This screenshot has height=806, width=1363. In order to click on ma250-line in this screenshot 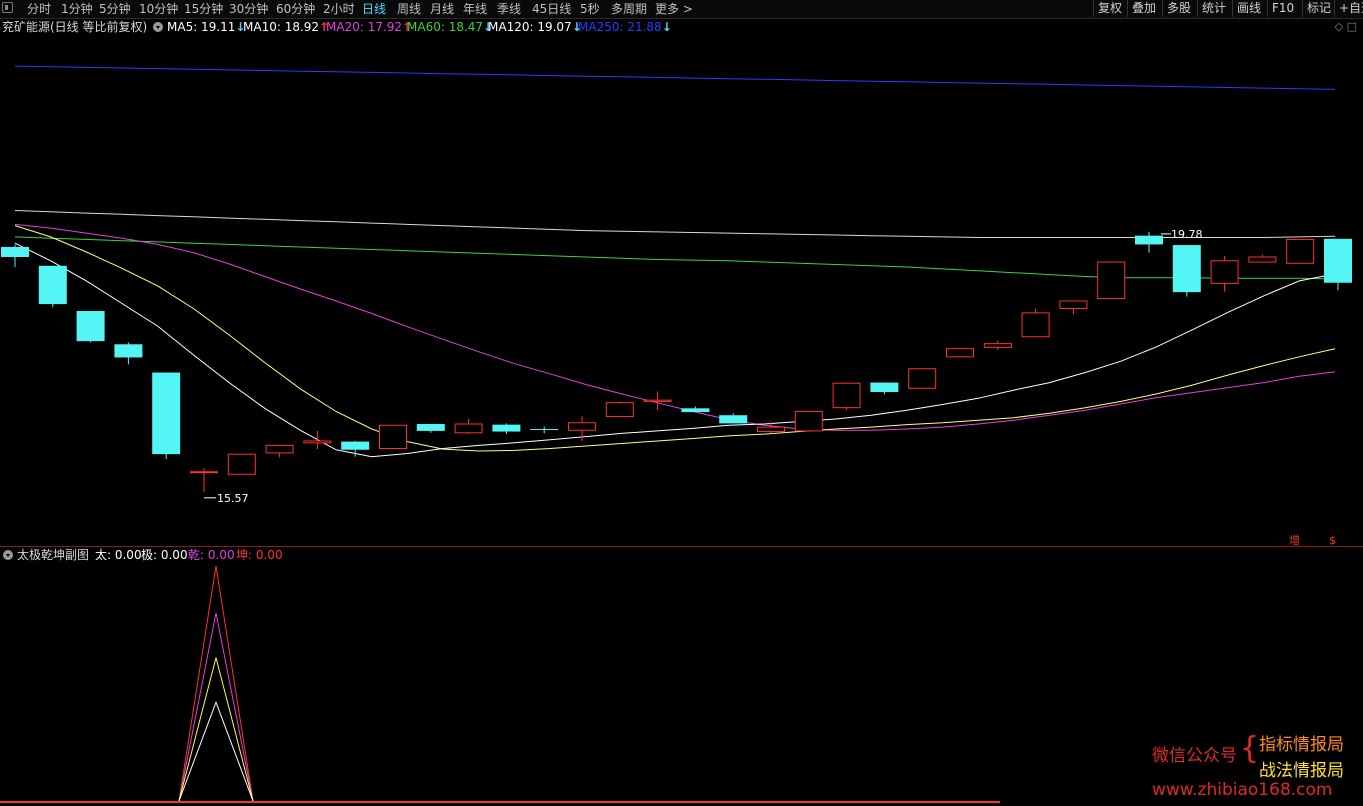, I will do `click(675, 77)`.